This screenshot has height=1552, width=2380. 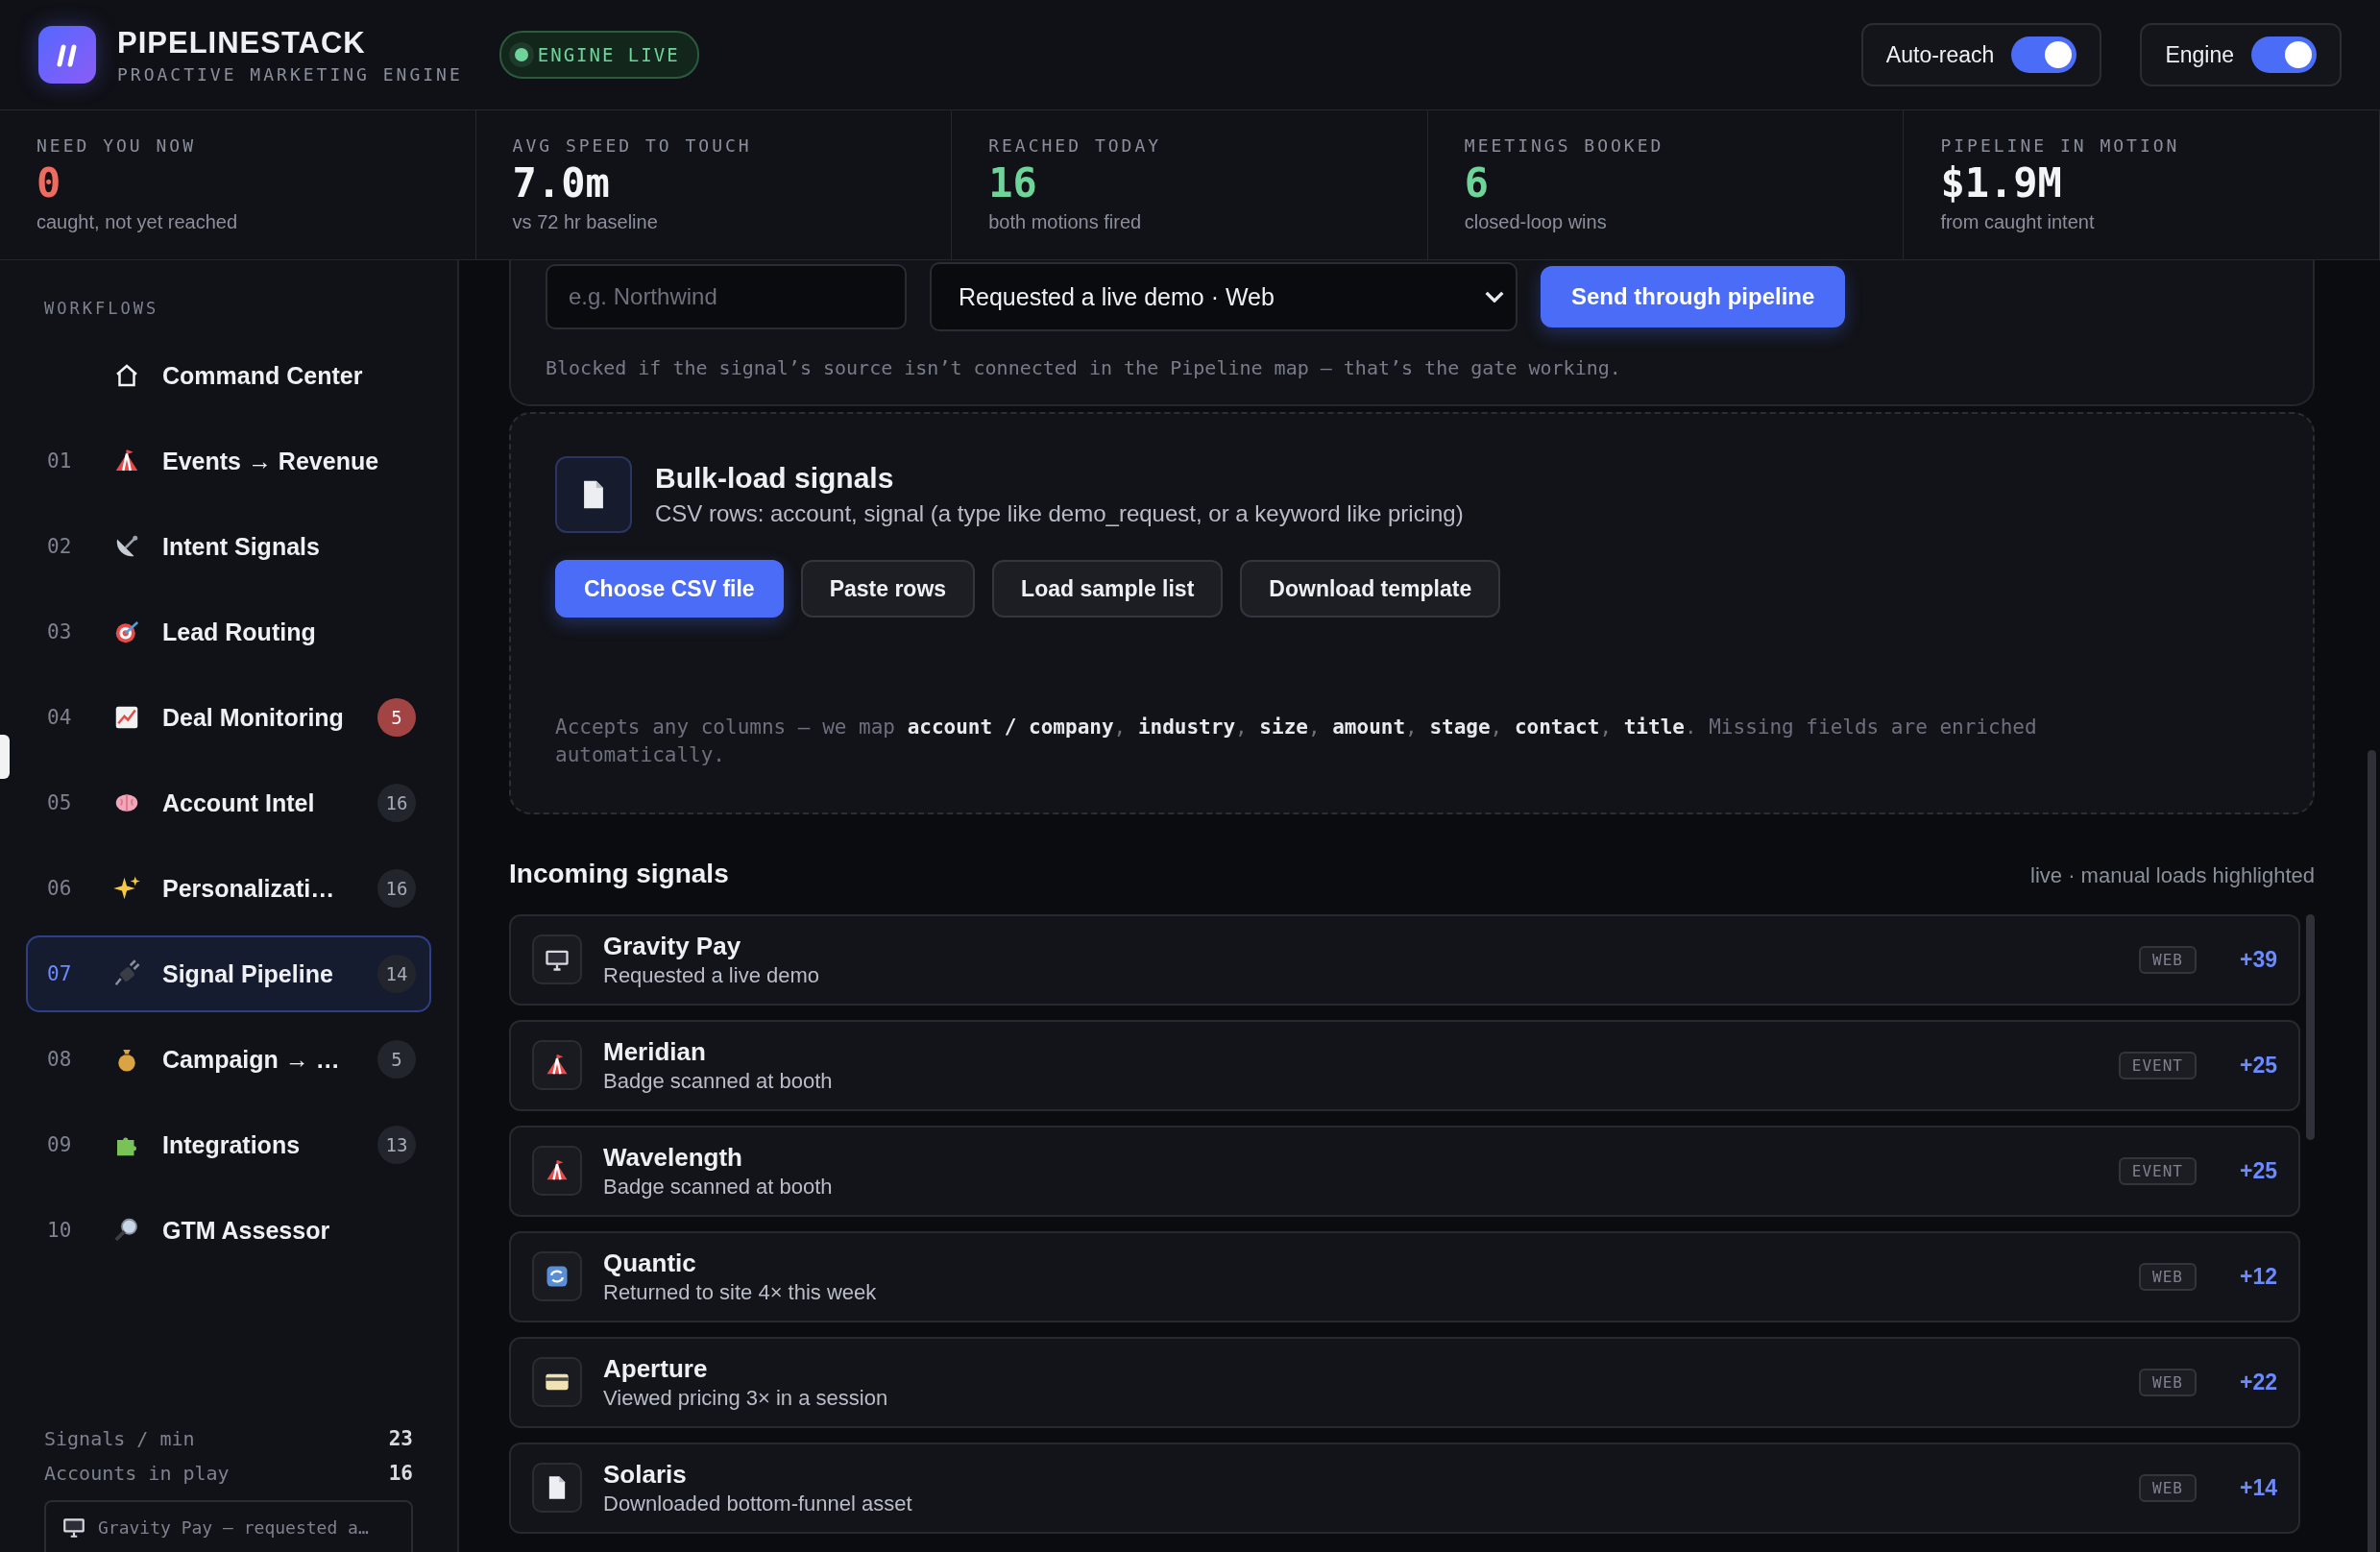 What do you see at coordinates (650, 1263) in the screenshot?
I see `account-name: Quantic` at bounding box center [650, 1263].